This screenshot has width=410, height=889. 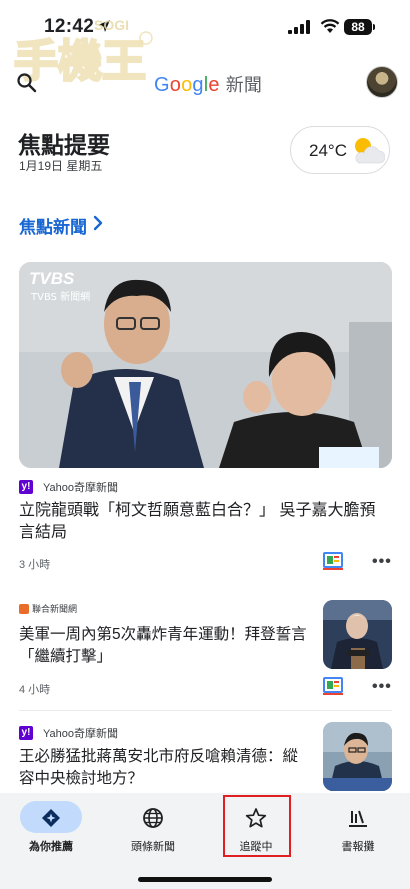 What do you see at coordinates (51, 847) in the screenshot?
I see `nav-label: 為你推薦` at bounding box center [51, 847].